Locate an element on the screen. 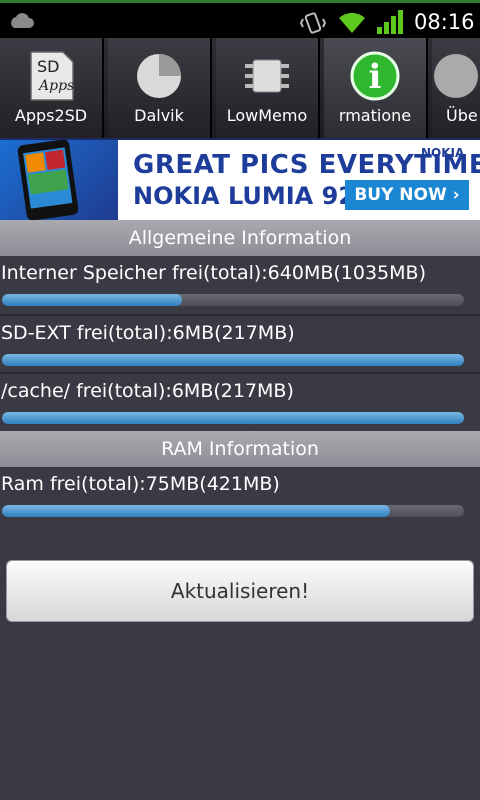 This screenshot has width=480, height=800. ad-graphic is located at coordinates (59, 180).